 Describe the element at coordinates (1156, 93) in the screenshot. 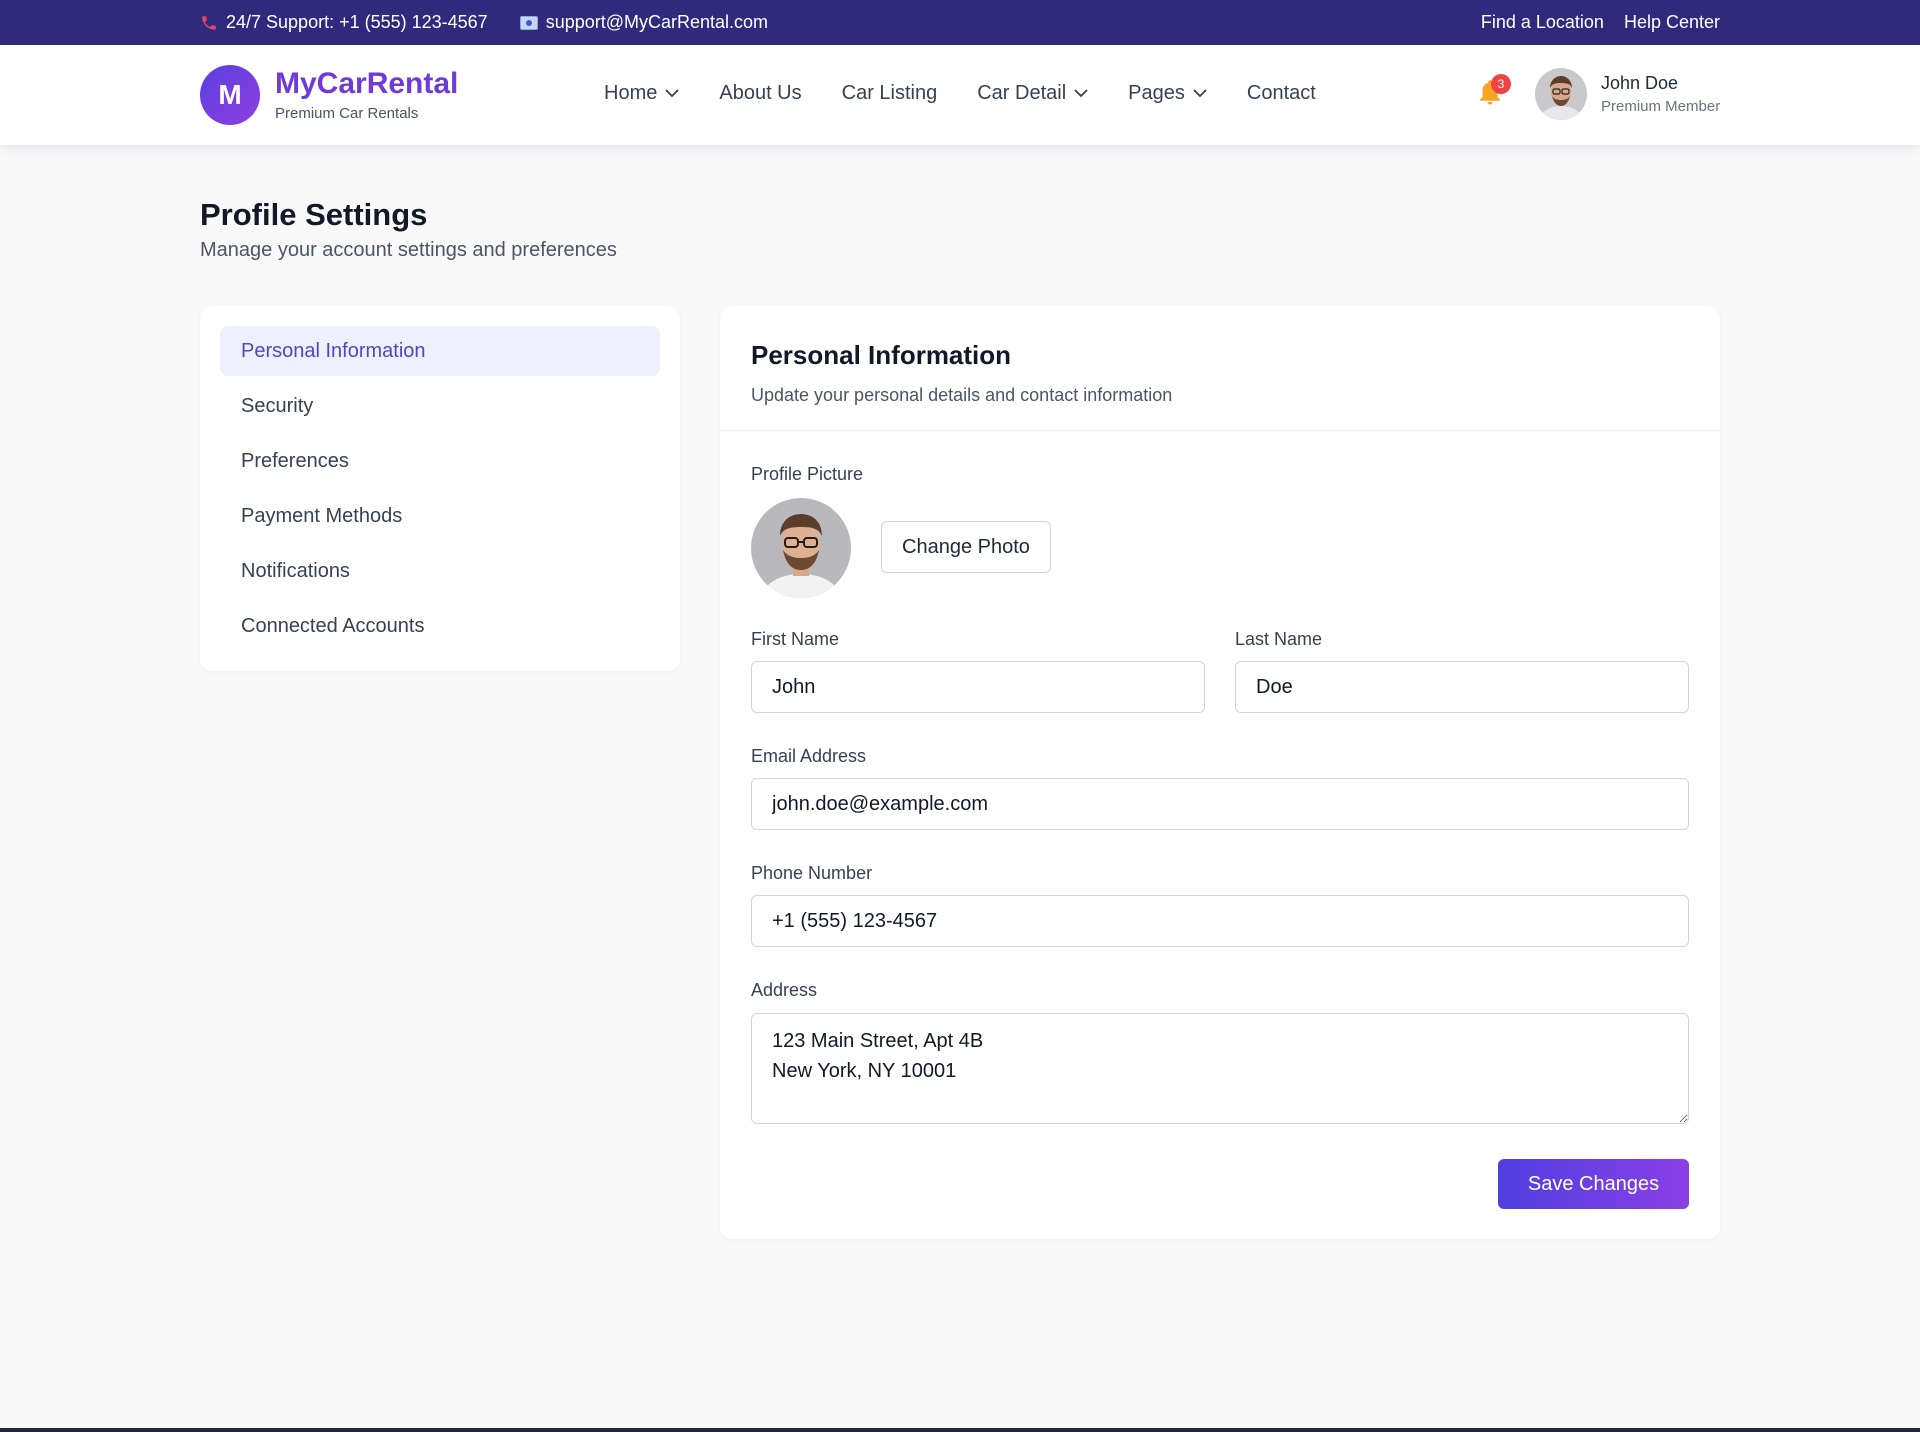

I see `nav-label: Pages` at that location.